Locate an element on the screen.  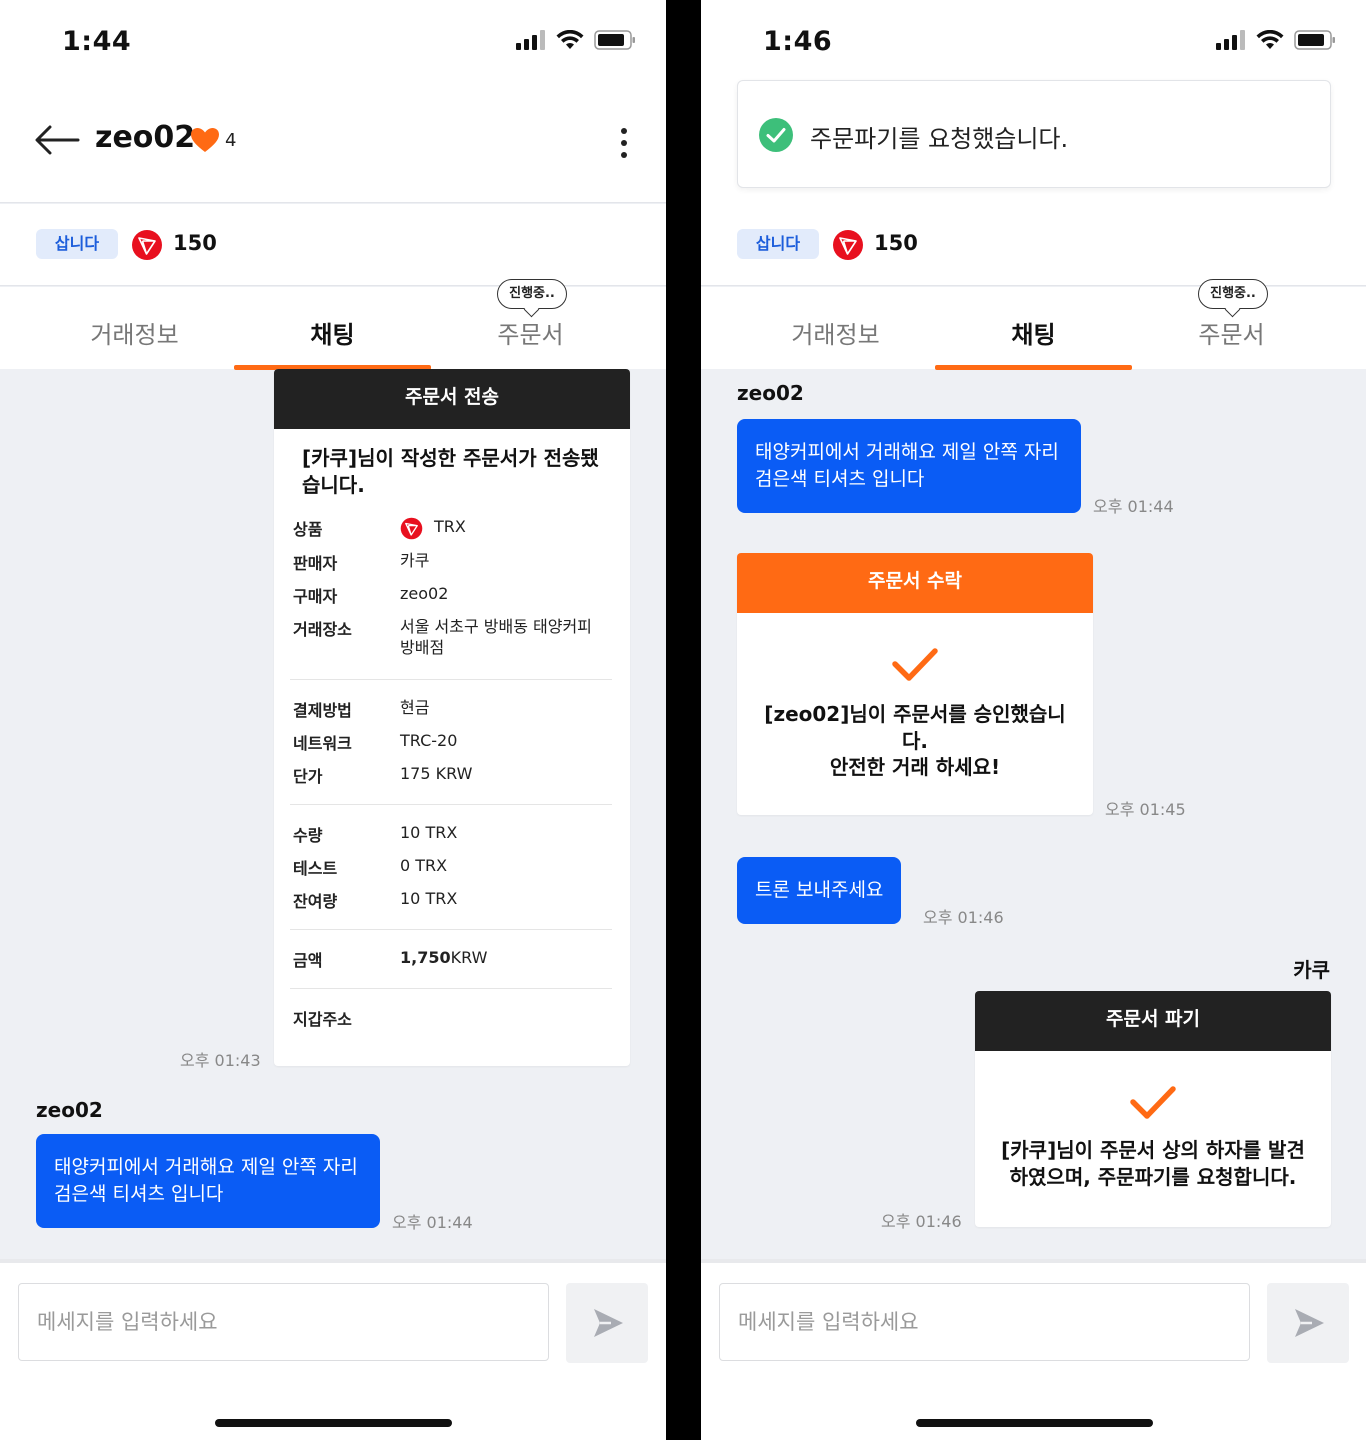
row-value: 서울 서초구 방배동 태양커피 방배점 is located at coordinates (496, 637).